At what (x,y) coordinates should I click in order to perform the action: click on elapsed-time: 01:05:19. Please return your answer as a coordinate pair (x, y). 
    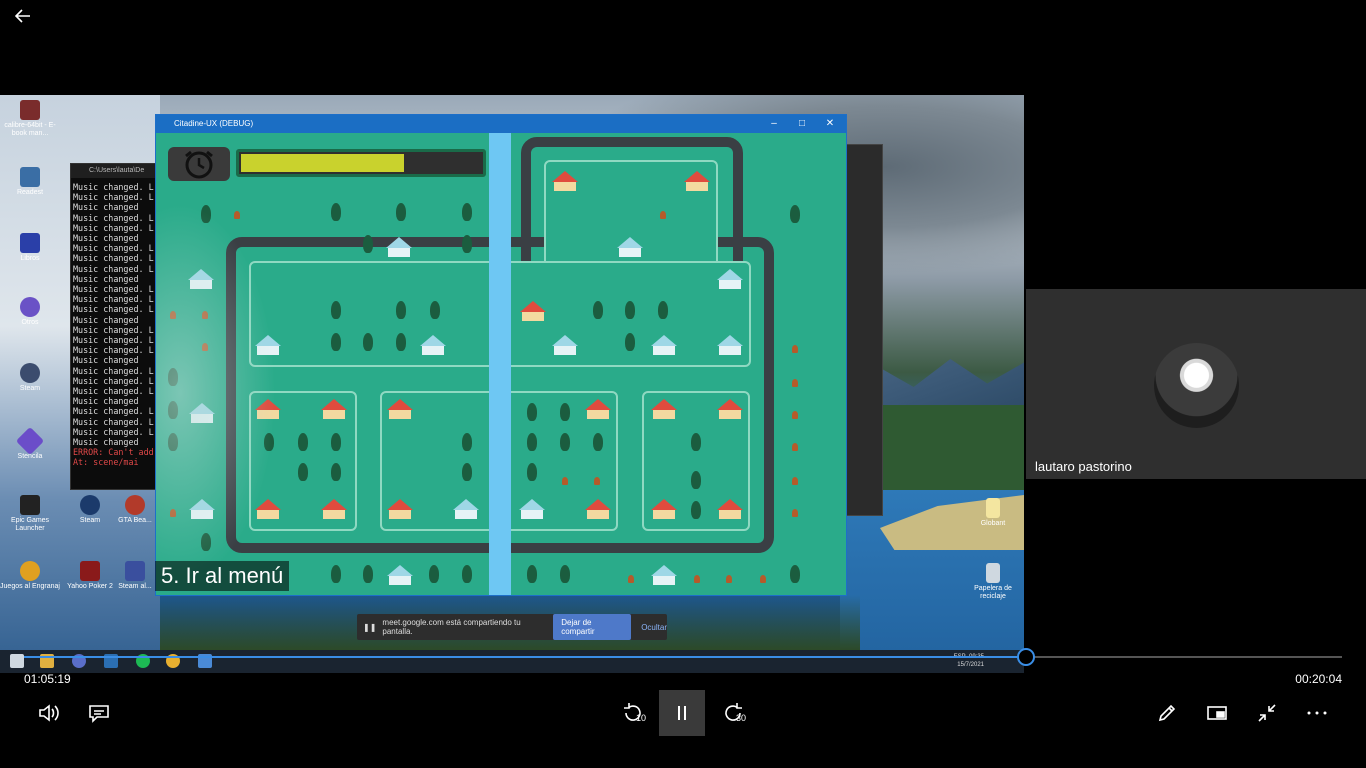
    Looking at the image, I should click on (47, 679).